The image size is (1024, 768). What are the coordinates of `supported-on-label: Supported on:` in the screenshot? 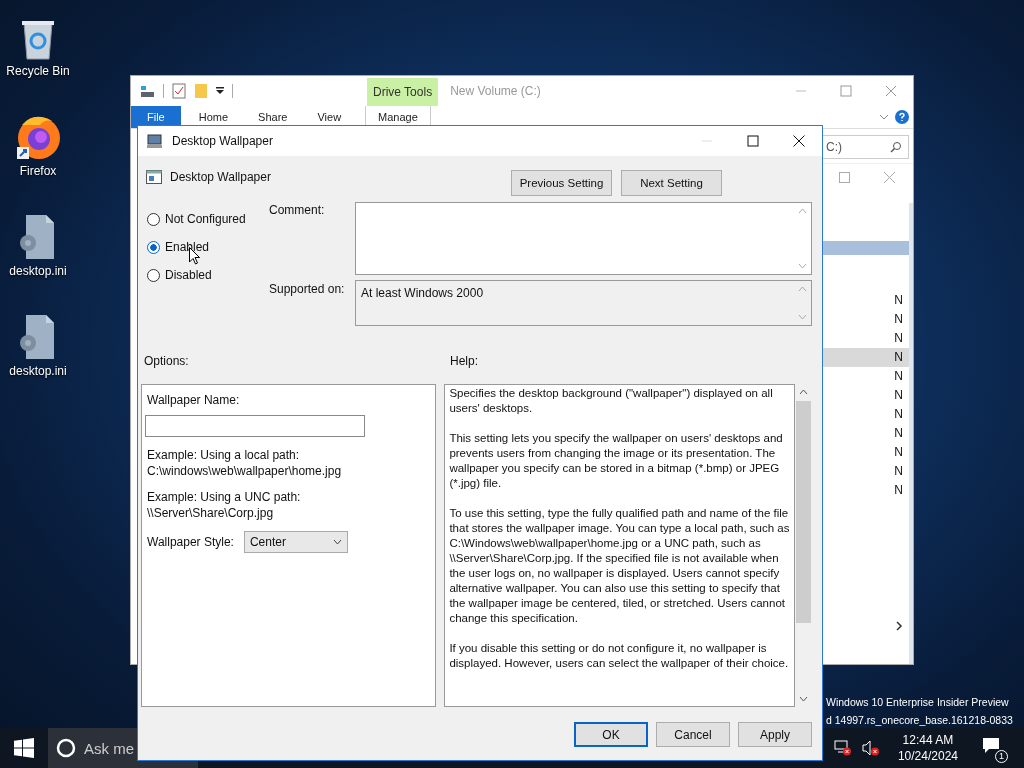 It's located at (307, 289).